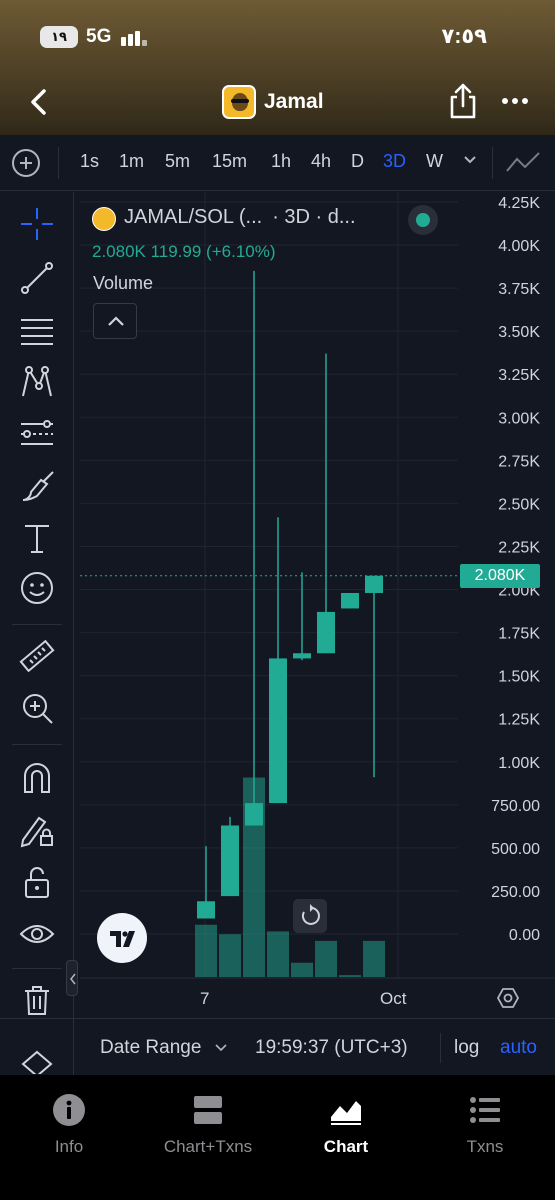 The width and height of the screenshot is (555, 1200). Describe the element at coordinates (519, 547) in the screenshot. I see `price-axis-label: 2.25K` at that location.